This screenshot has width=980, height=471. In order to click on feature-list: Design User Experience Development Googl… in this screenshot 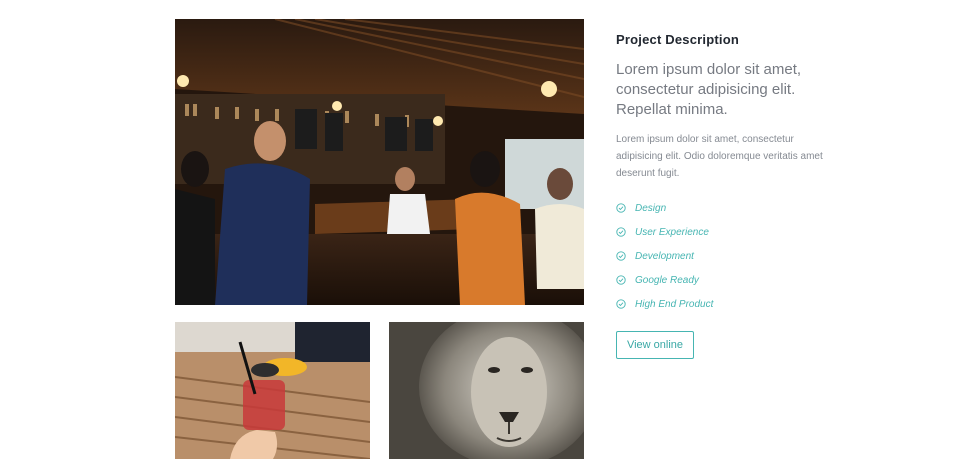, I will do `click(721, 256)`.